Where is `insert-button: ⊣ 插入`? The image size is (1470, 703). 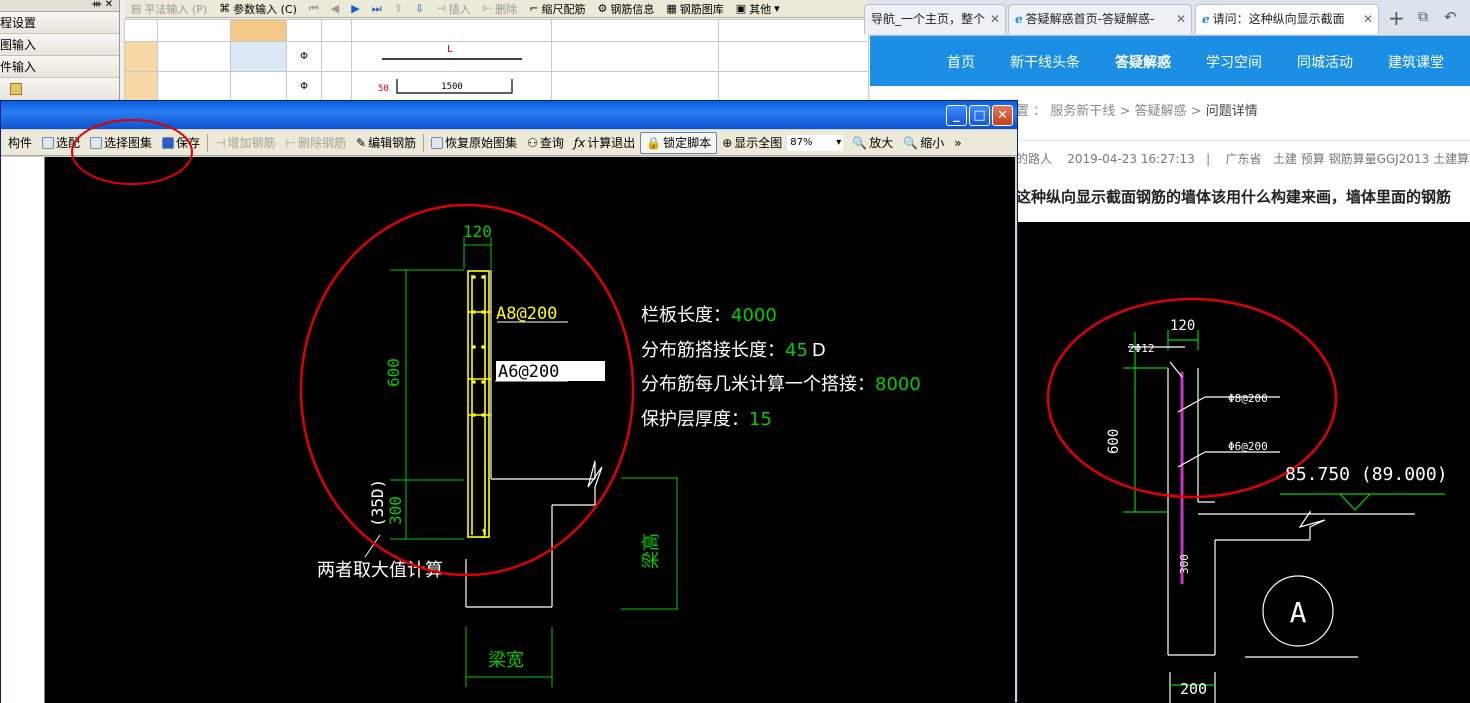 insert-button: ⊣ 插入 is located at coordinates (453, 9).